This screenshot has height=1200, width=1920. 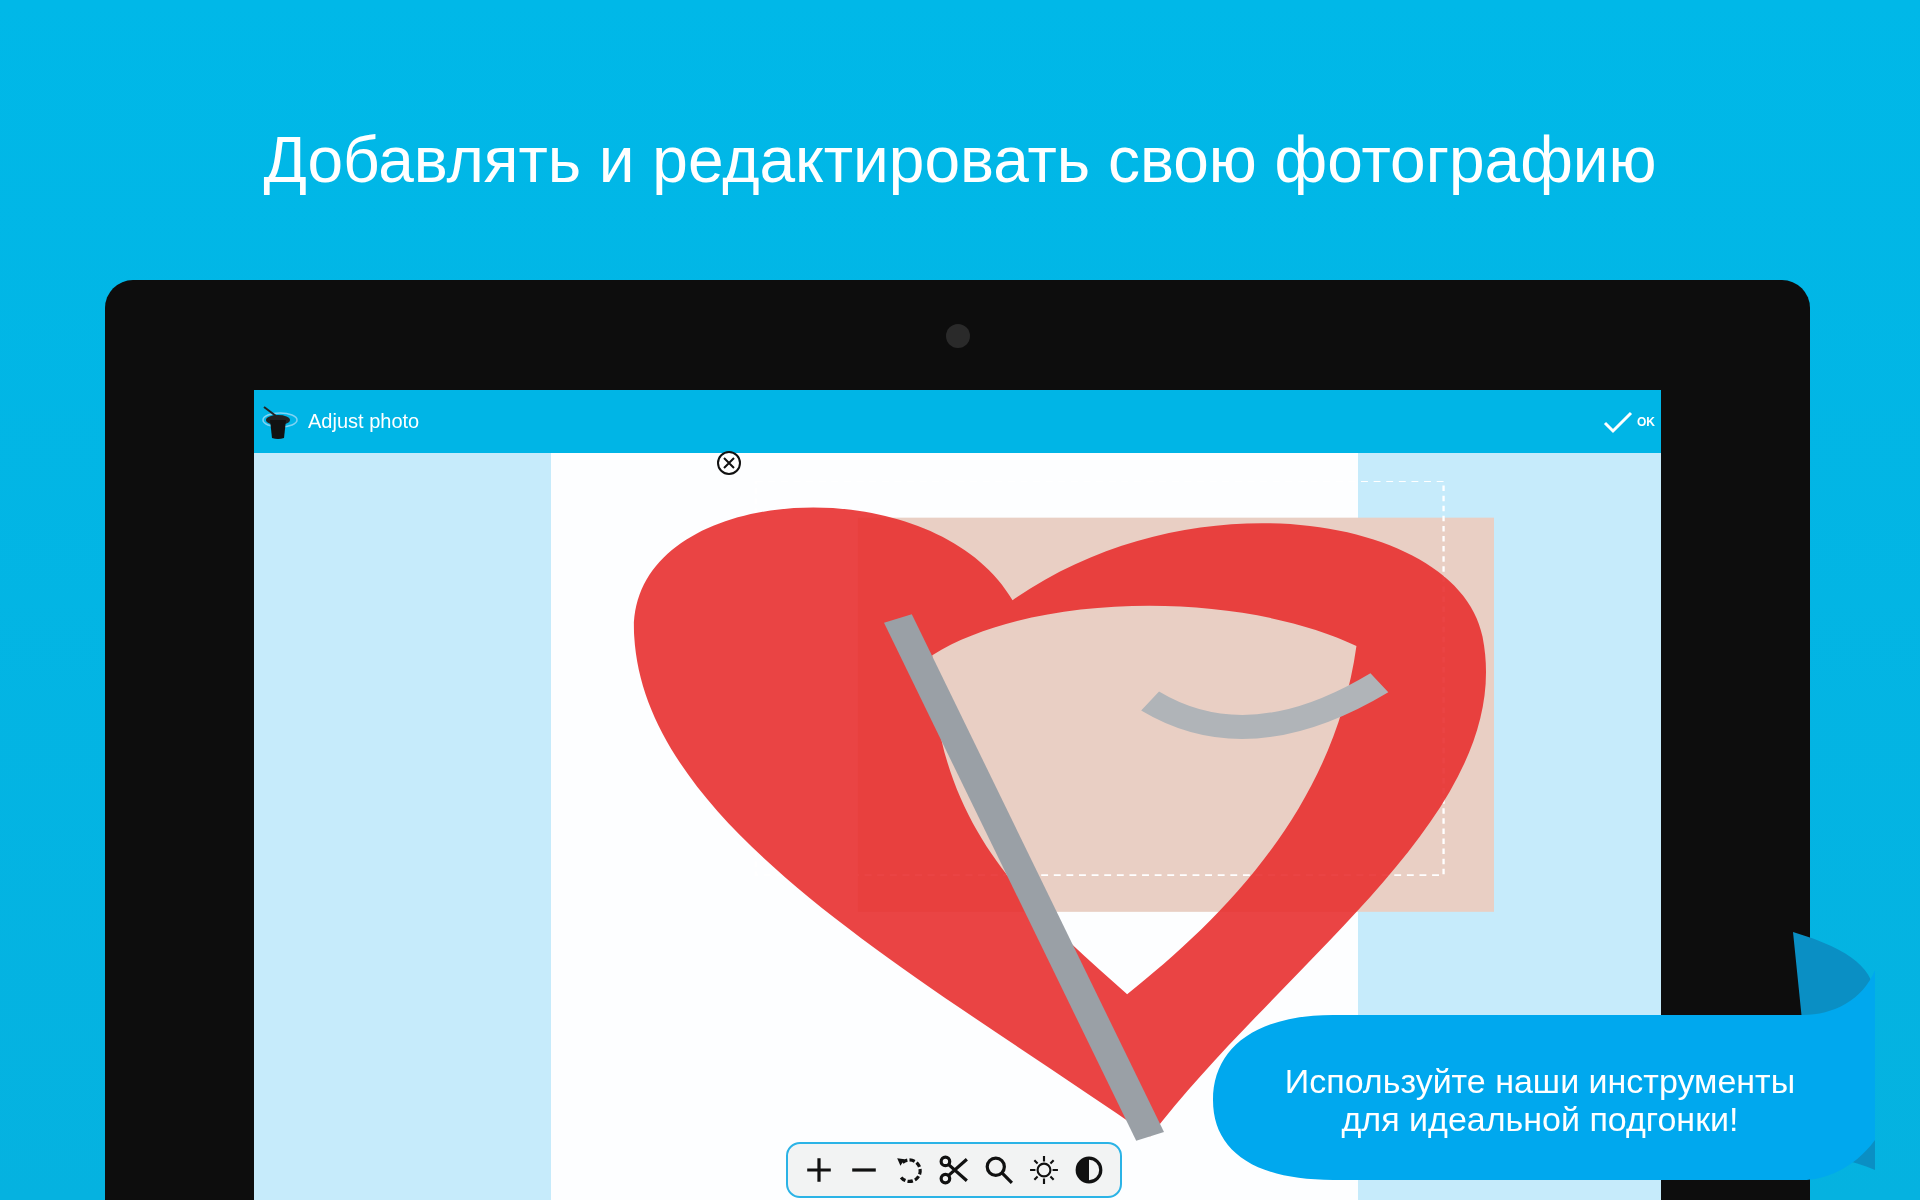 What do you see at coordinates (364, 421) in the screenshot?
I see `screen-title: Adjust photo` at bounding box center [364, 421].